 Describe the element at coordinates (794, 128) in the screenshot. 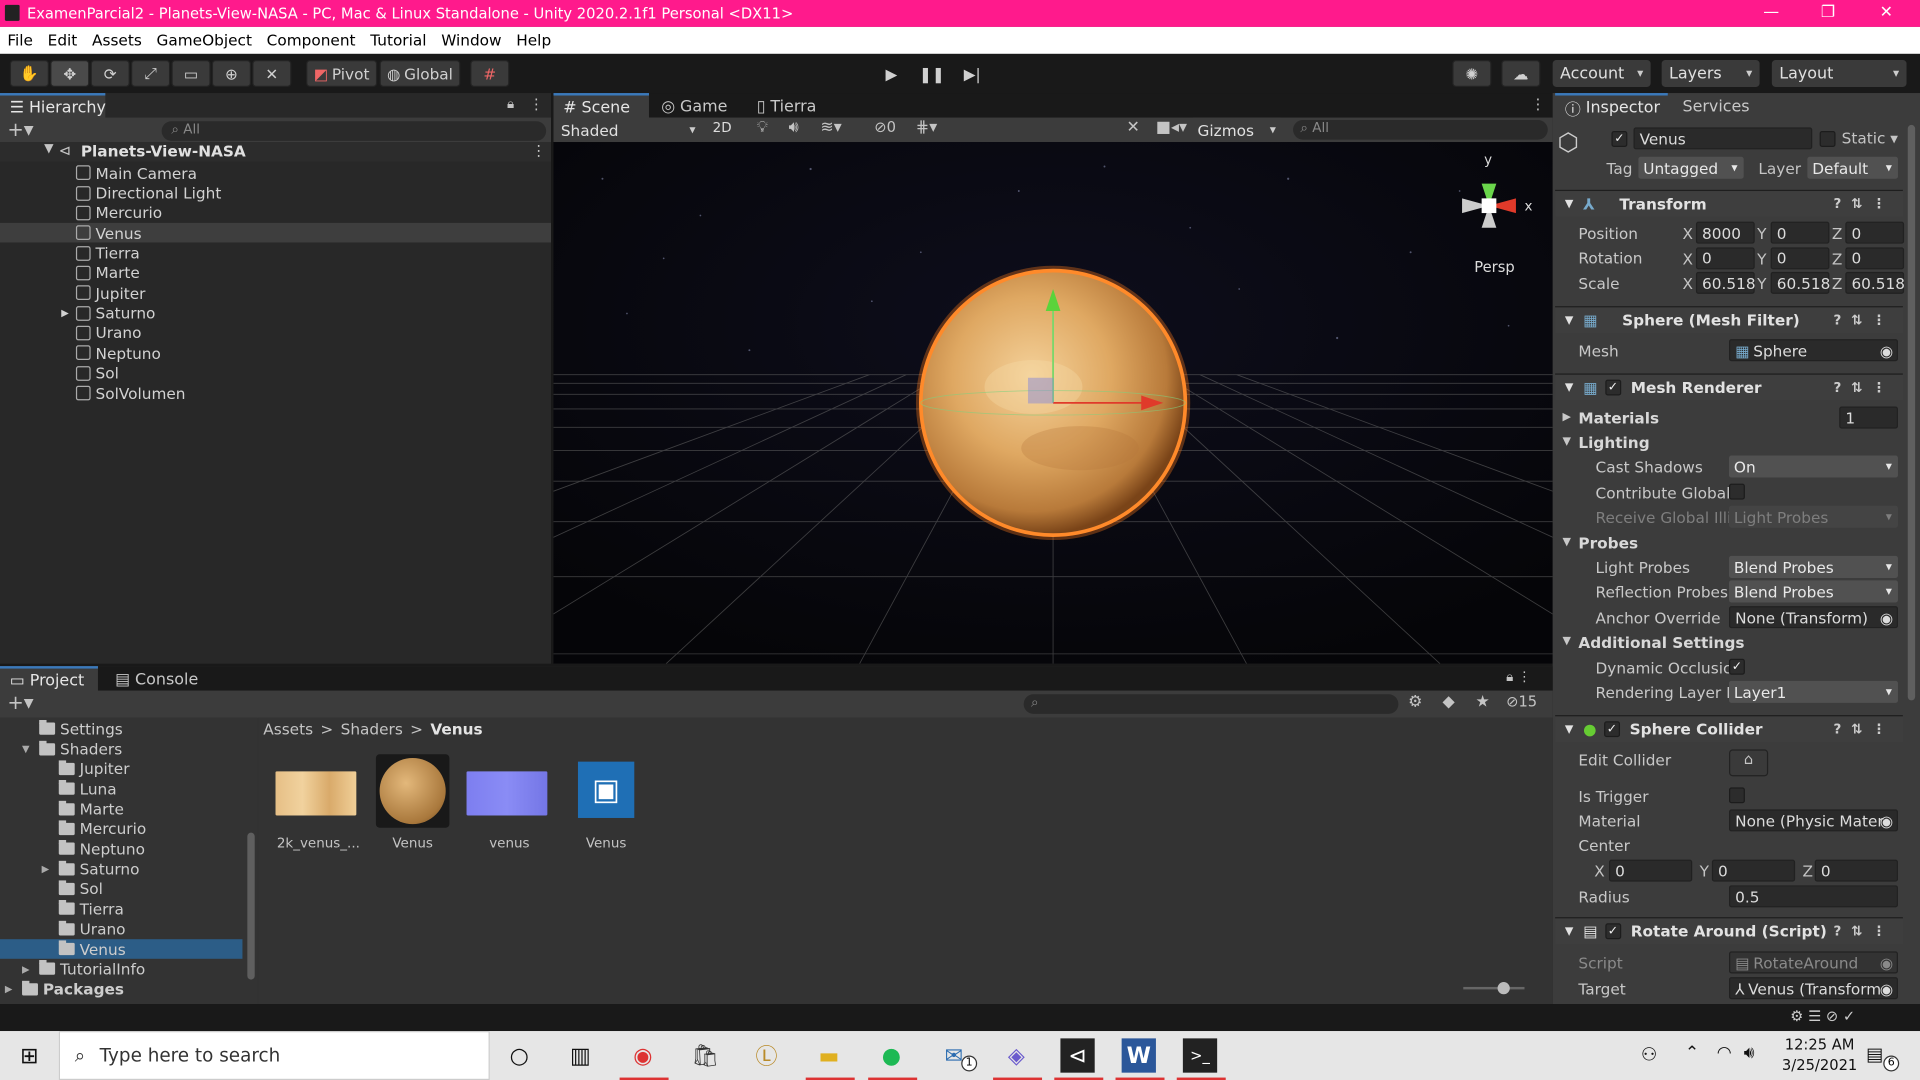

I see `audio-icon: 🔊︎` at that location.